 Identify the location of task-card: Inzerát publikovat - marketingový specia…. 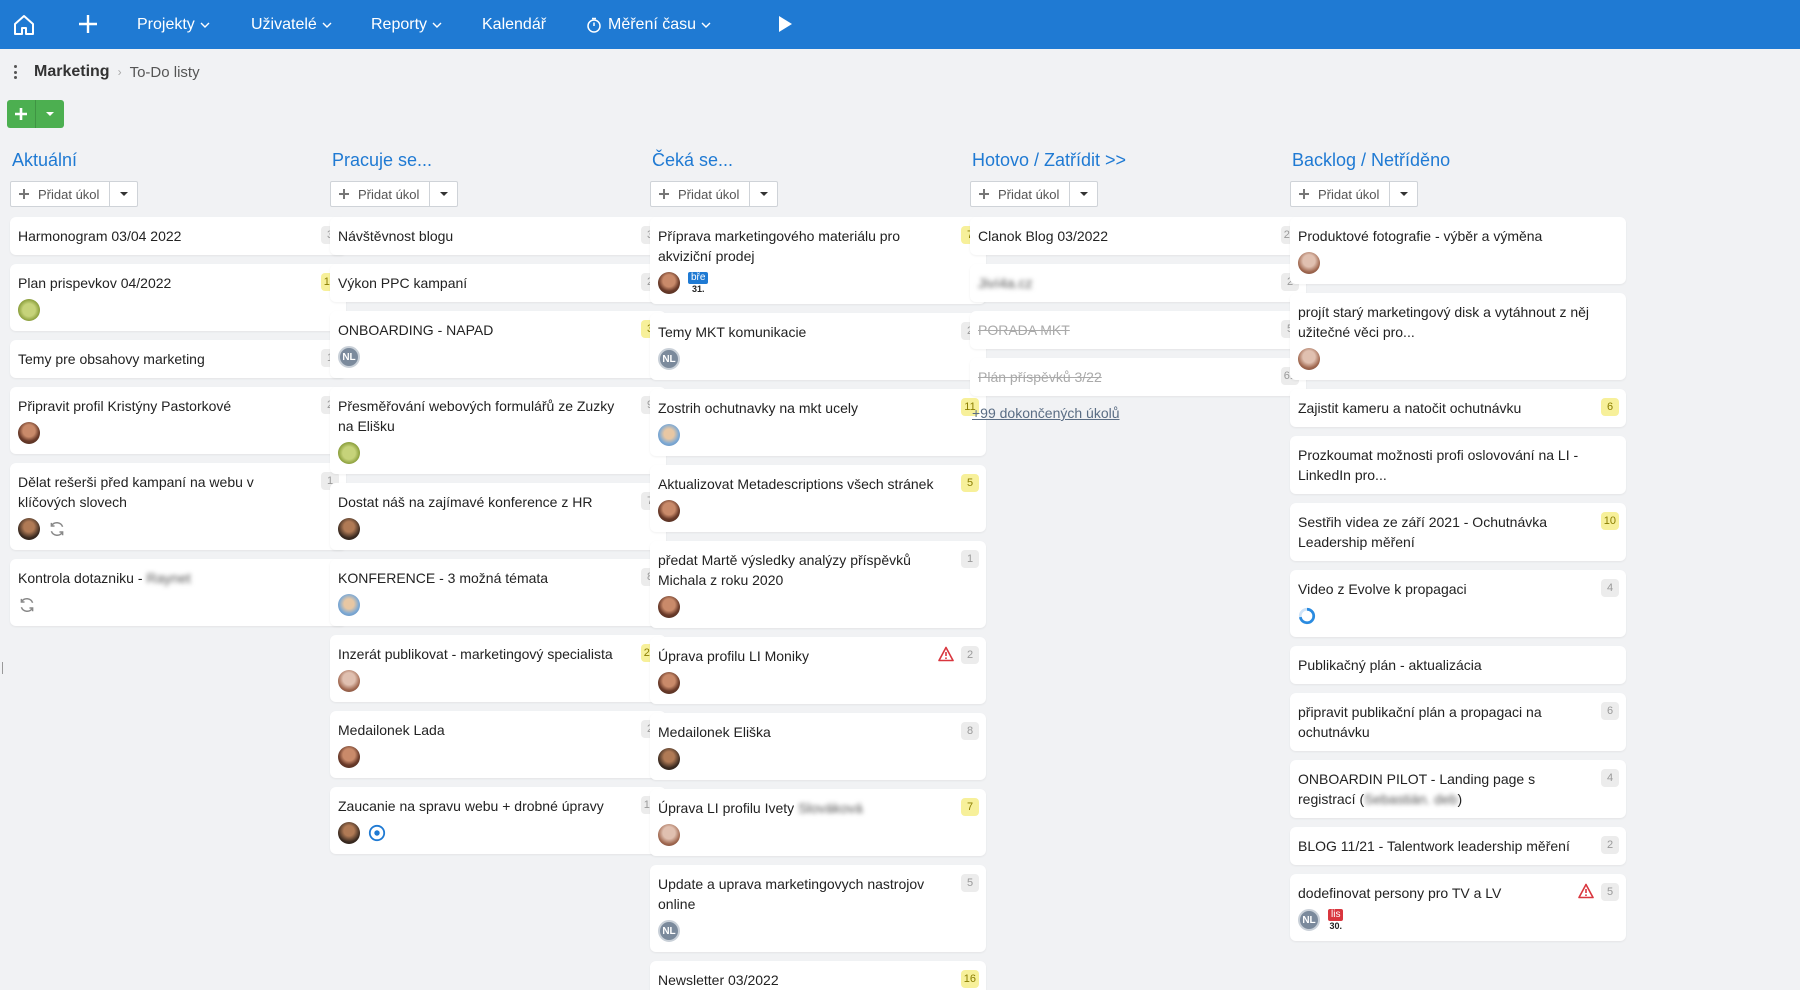
(498, 668).